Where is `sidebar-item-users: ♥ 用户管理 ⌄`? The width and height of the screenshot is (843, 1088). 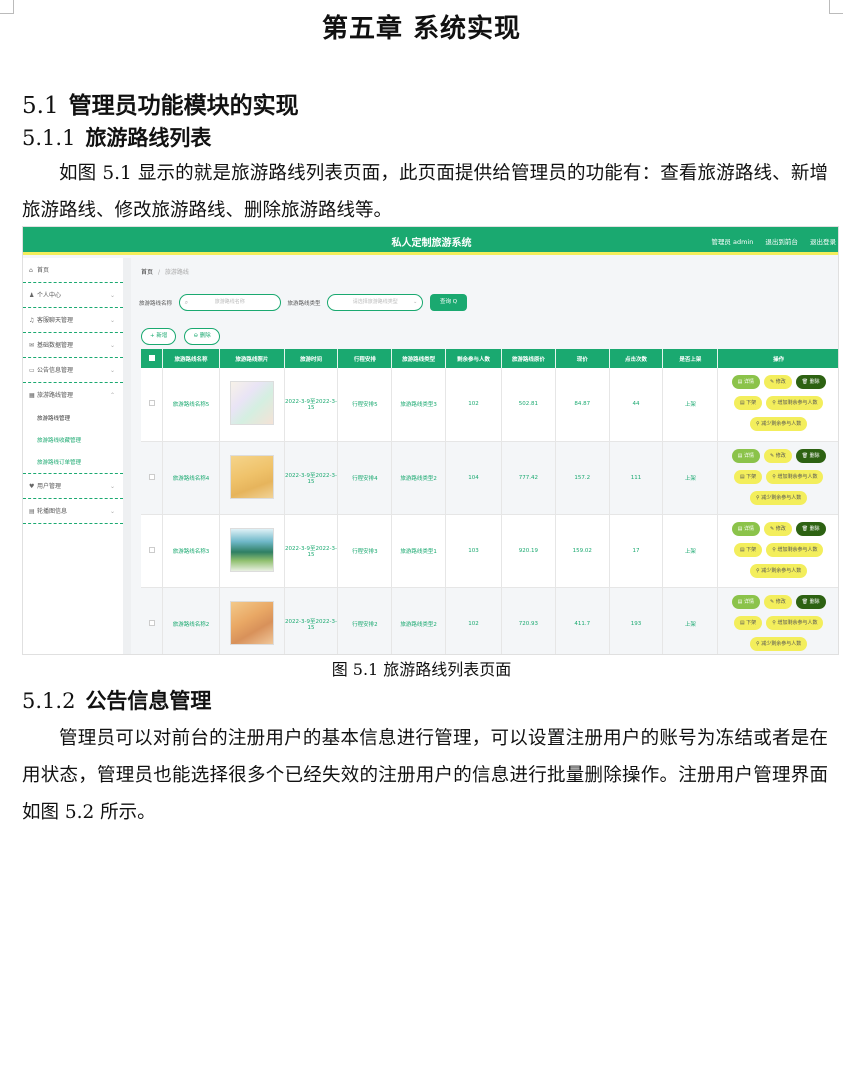
sidebar-item-users: ♥ 用户管理 ⌄ is located at coordinates (73, 486).